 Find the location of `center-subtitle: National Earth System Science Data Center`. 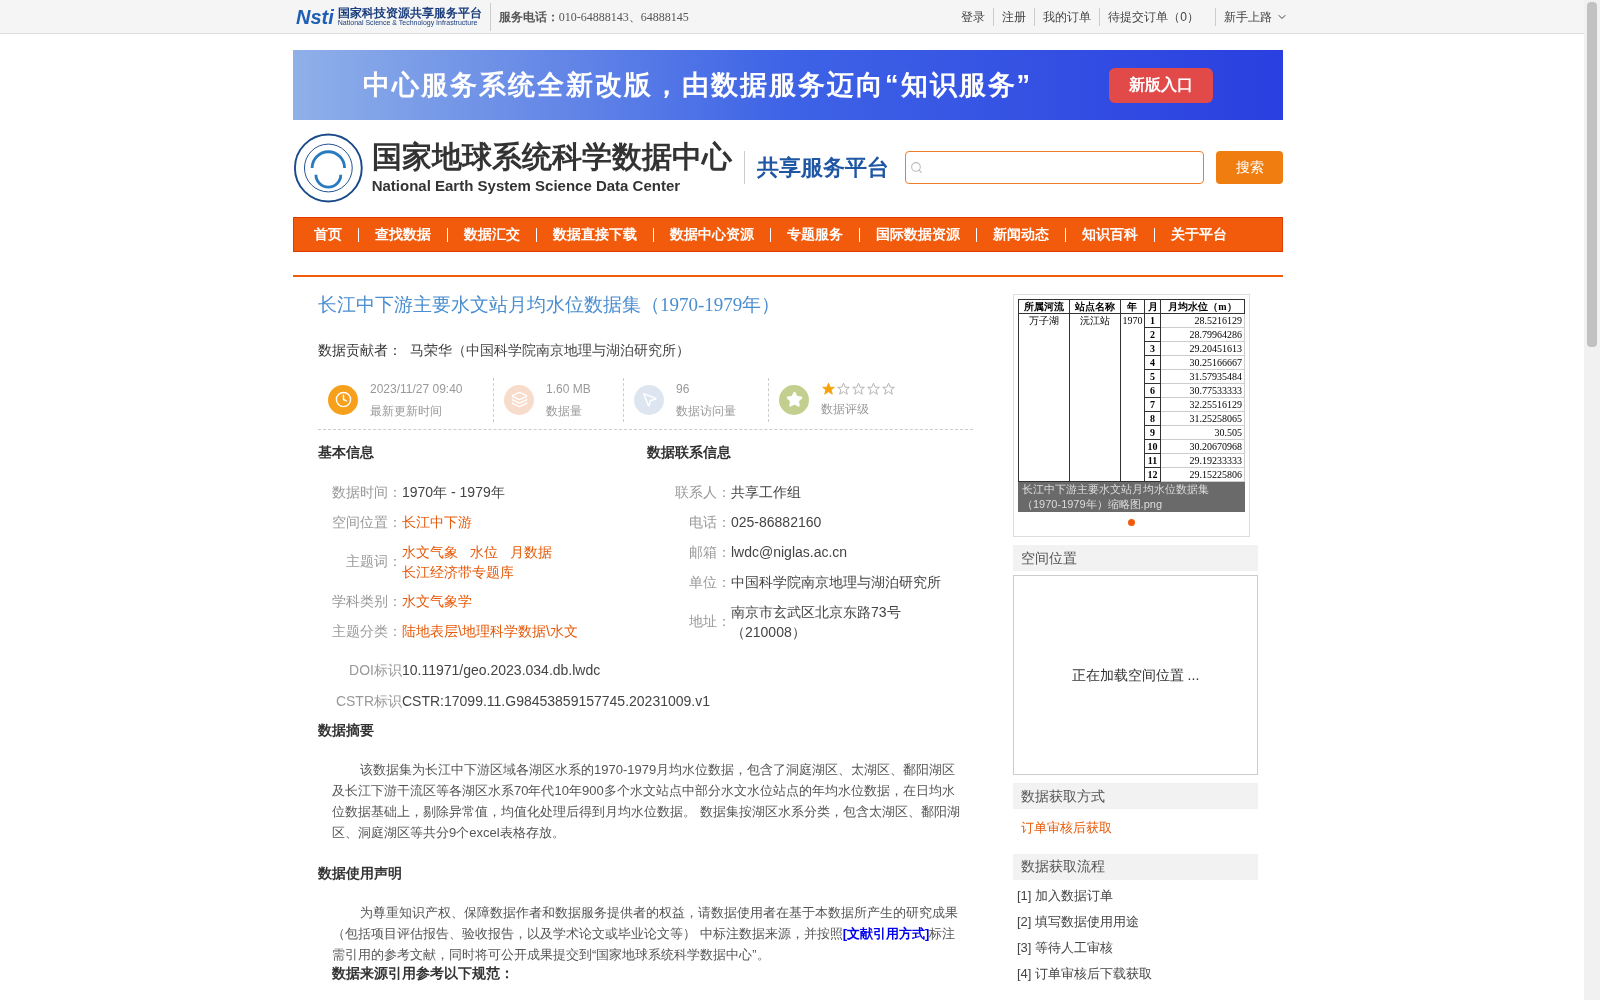

center-subtitle: National Earth System Science Data Center is located at coordinates (526, 186).